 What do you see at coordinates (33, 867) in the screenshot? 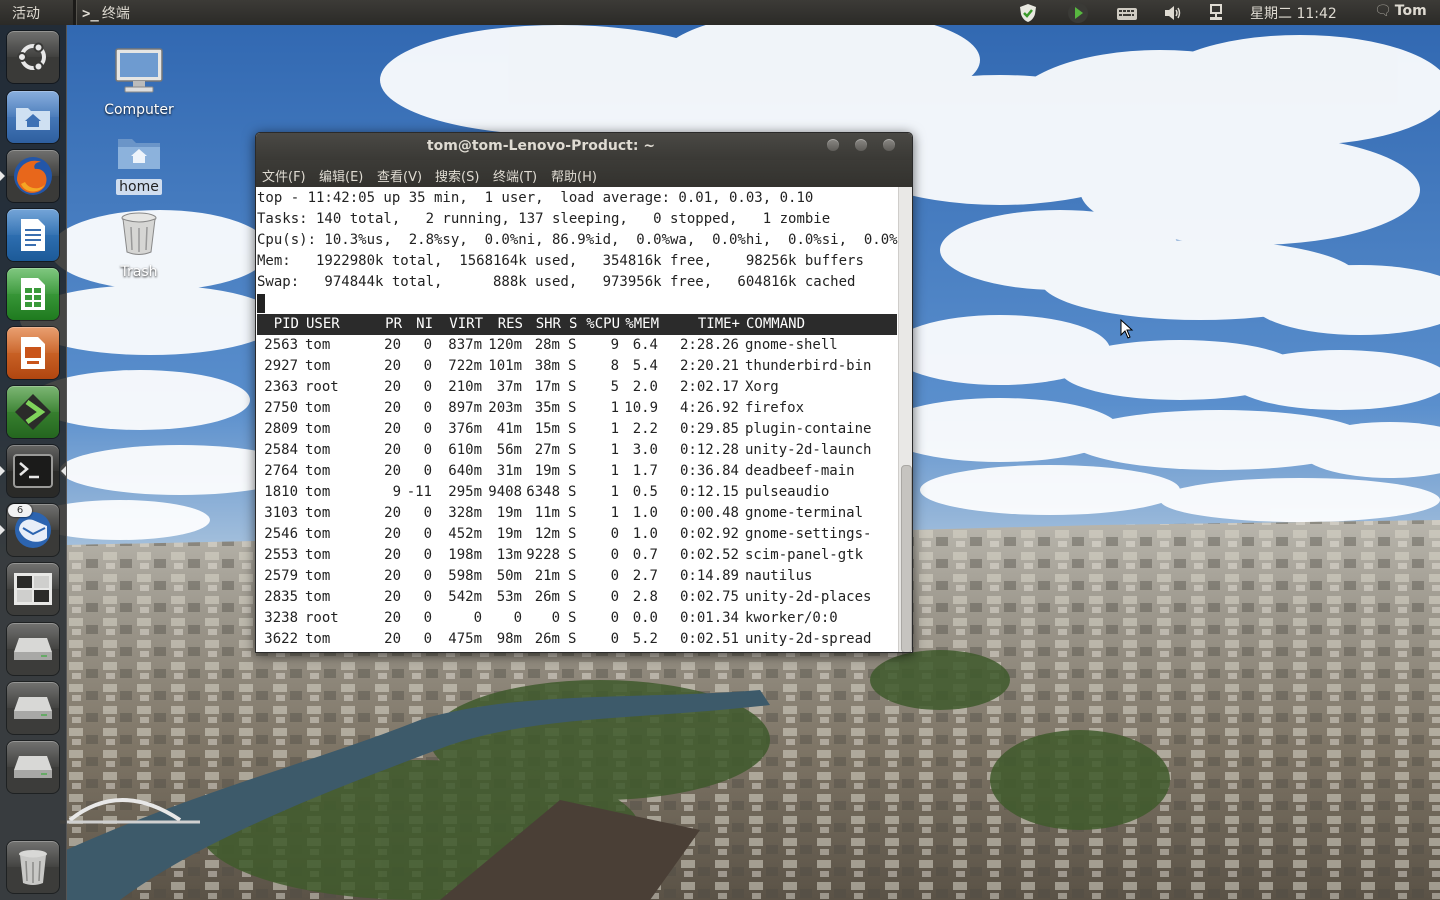
I see `launcher-trash` at bounding box center [33, 867].